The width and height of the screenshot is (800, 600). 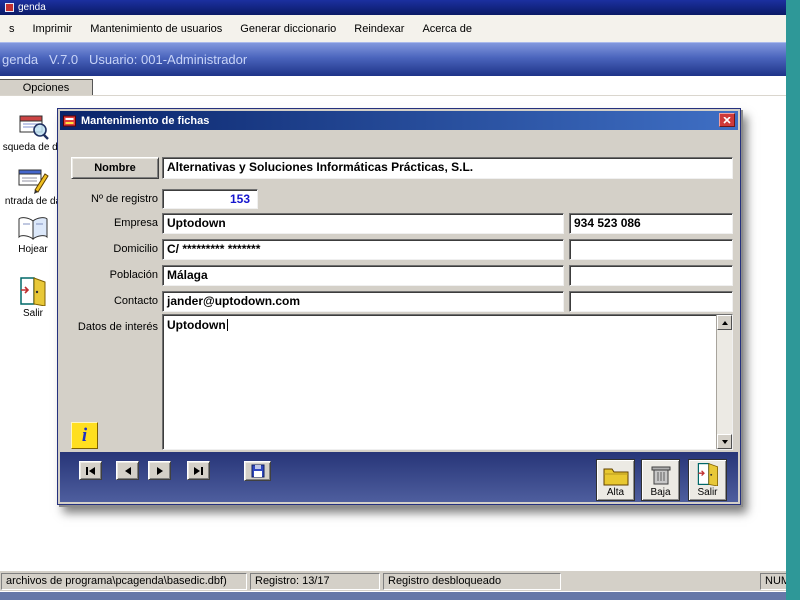 What do you see at coordinates (393, 95) in the screenshot?
I see `tab-strip-line` at bounding box center [393, 95].